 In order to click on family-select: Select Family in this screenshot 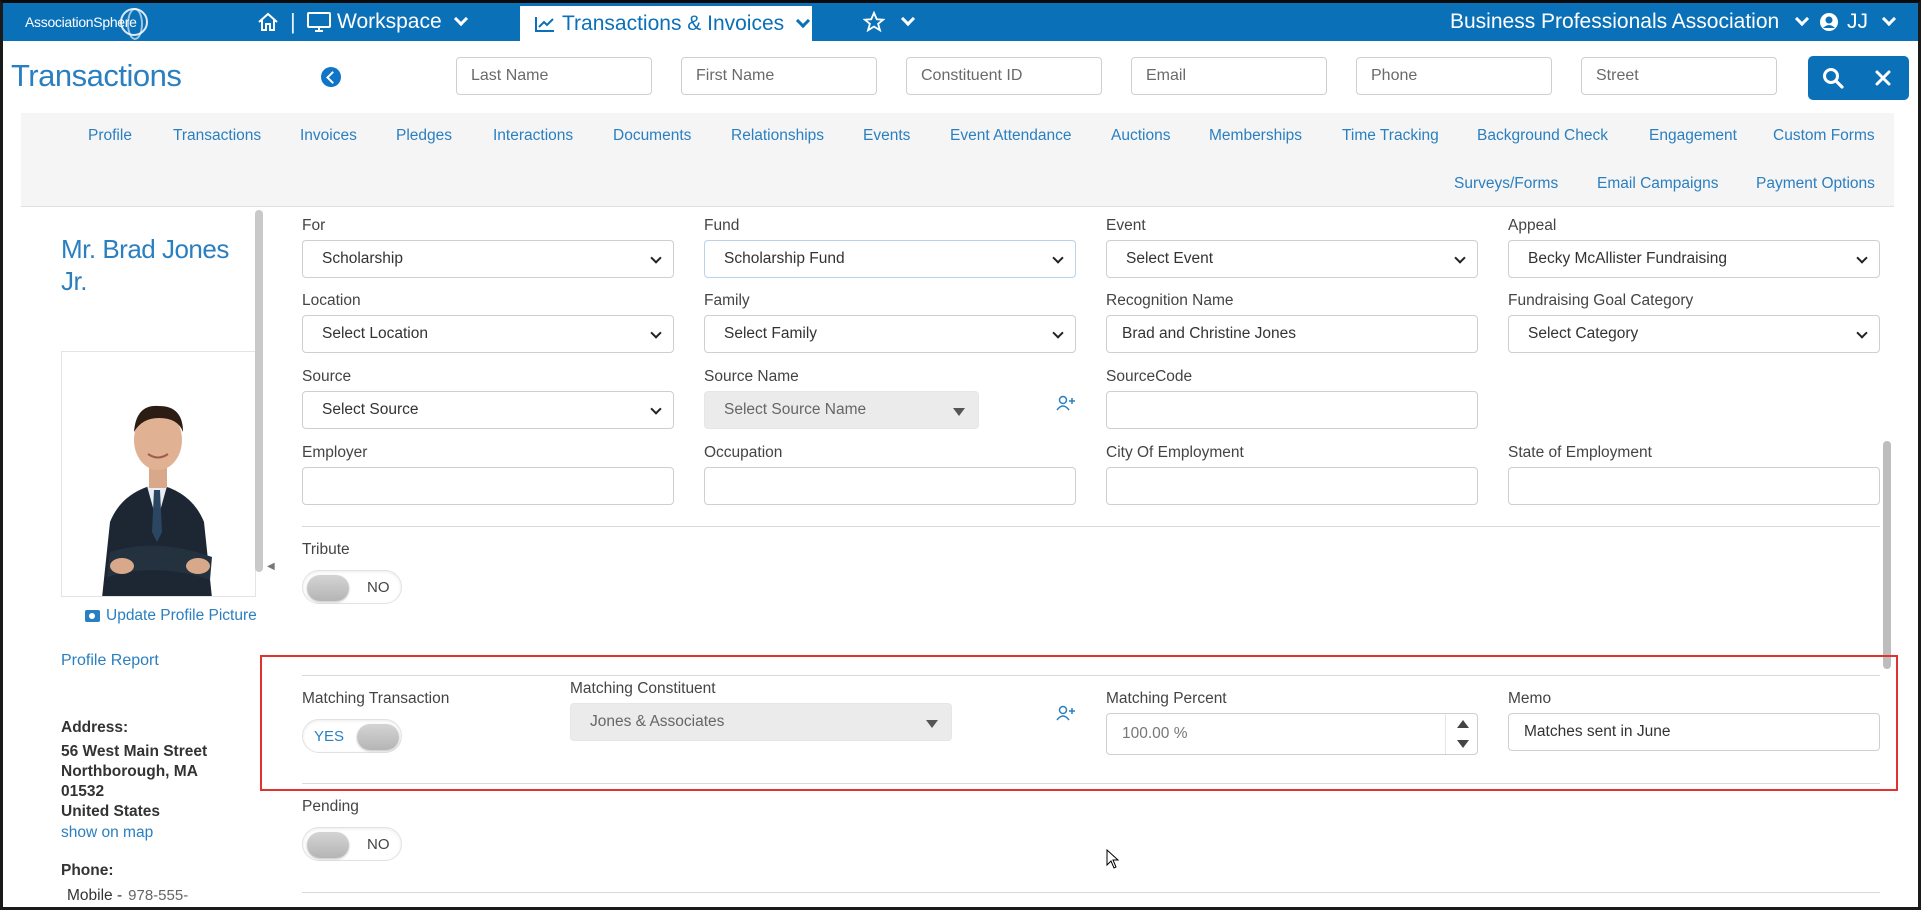, I will do `click(890, 334)`.